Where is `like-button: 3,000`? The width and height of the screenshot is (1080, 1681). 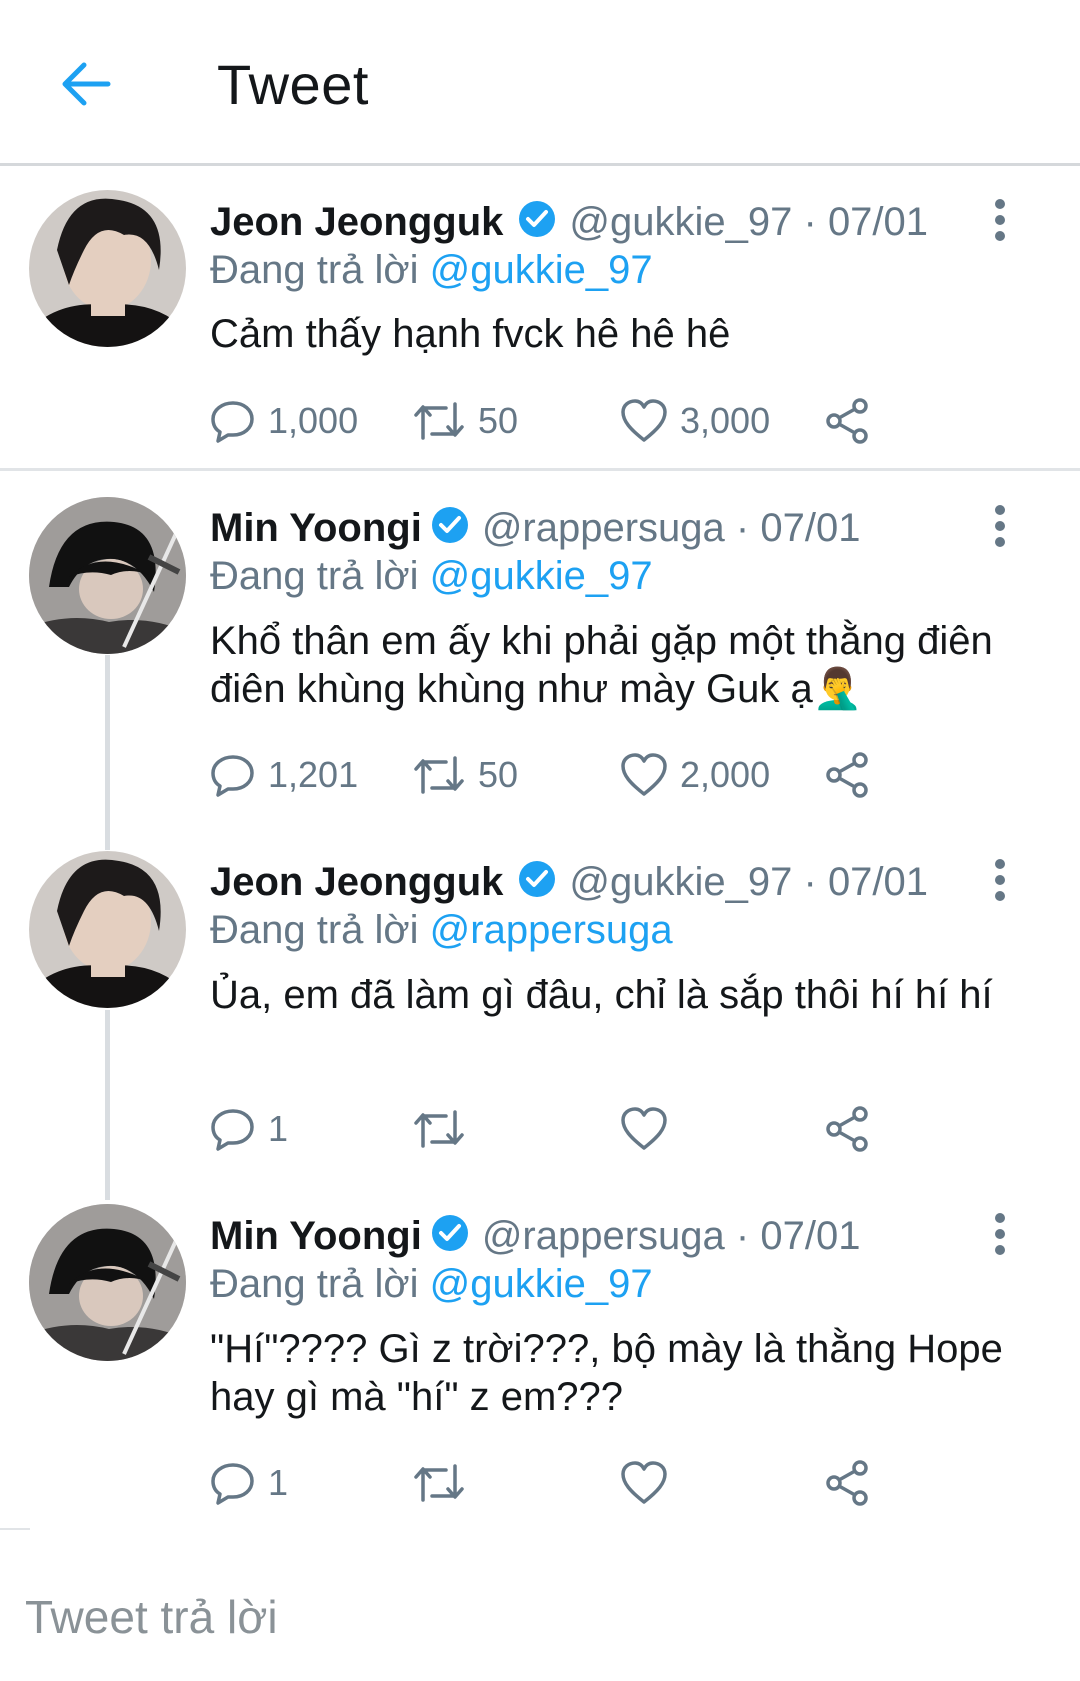
like-button: 3,000 is located at coordinates (695, 421).